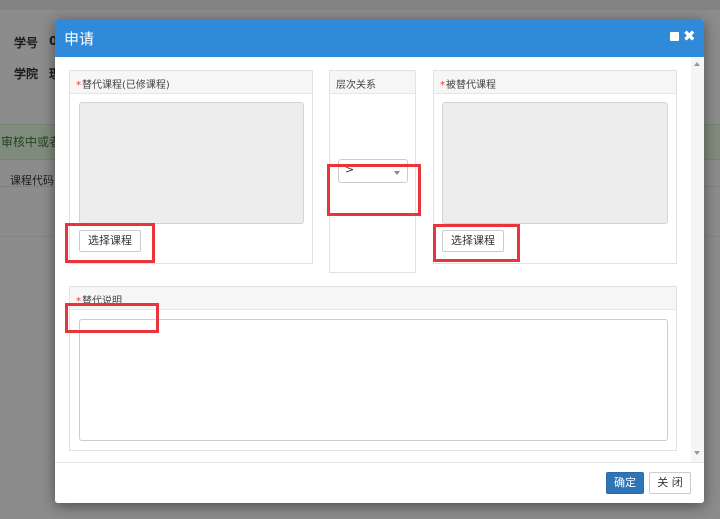 The width and height of the screenshot is (720, 519). I want to click on scroll-down-icon, so click(697, 453).